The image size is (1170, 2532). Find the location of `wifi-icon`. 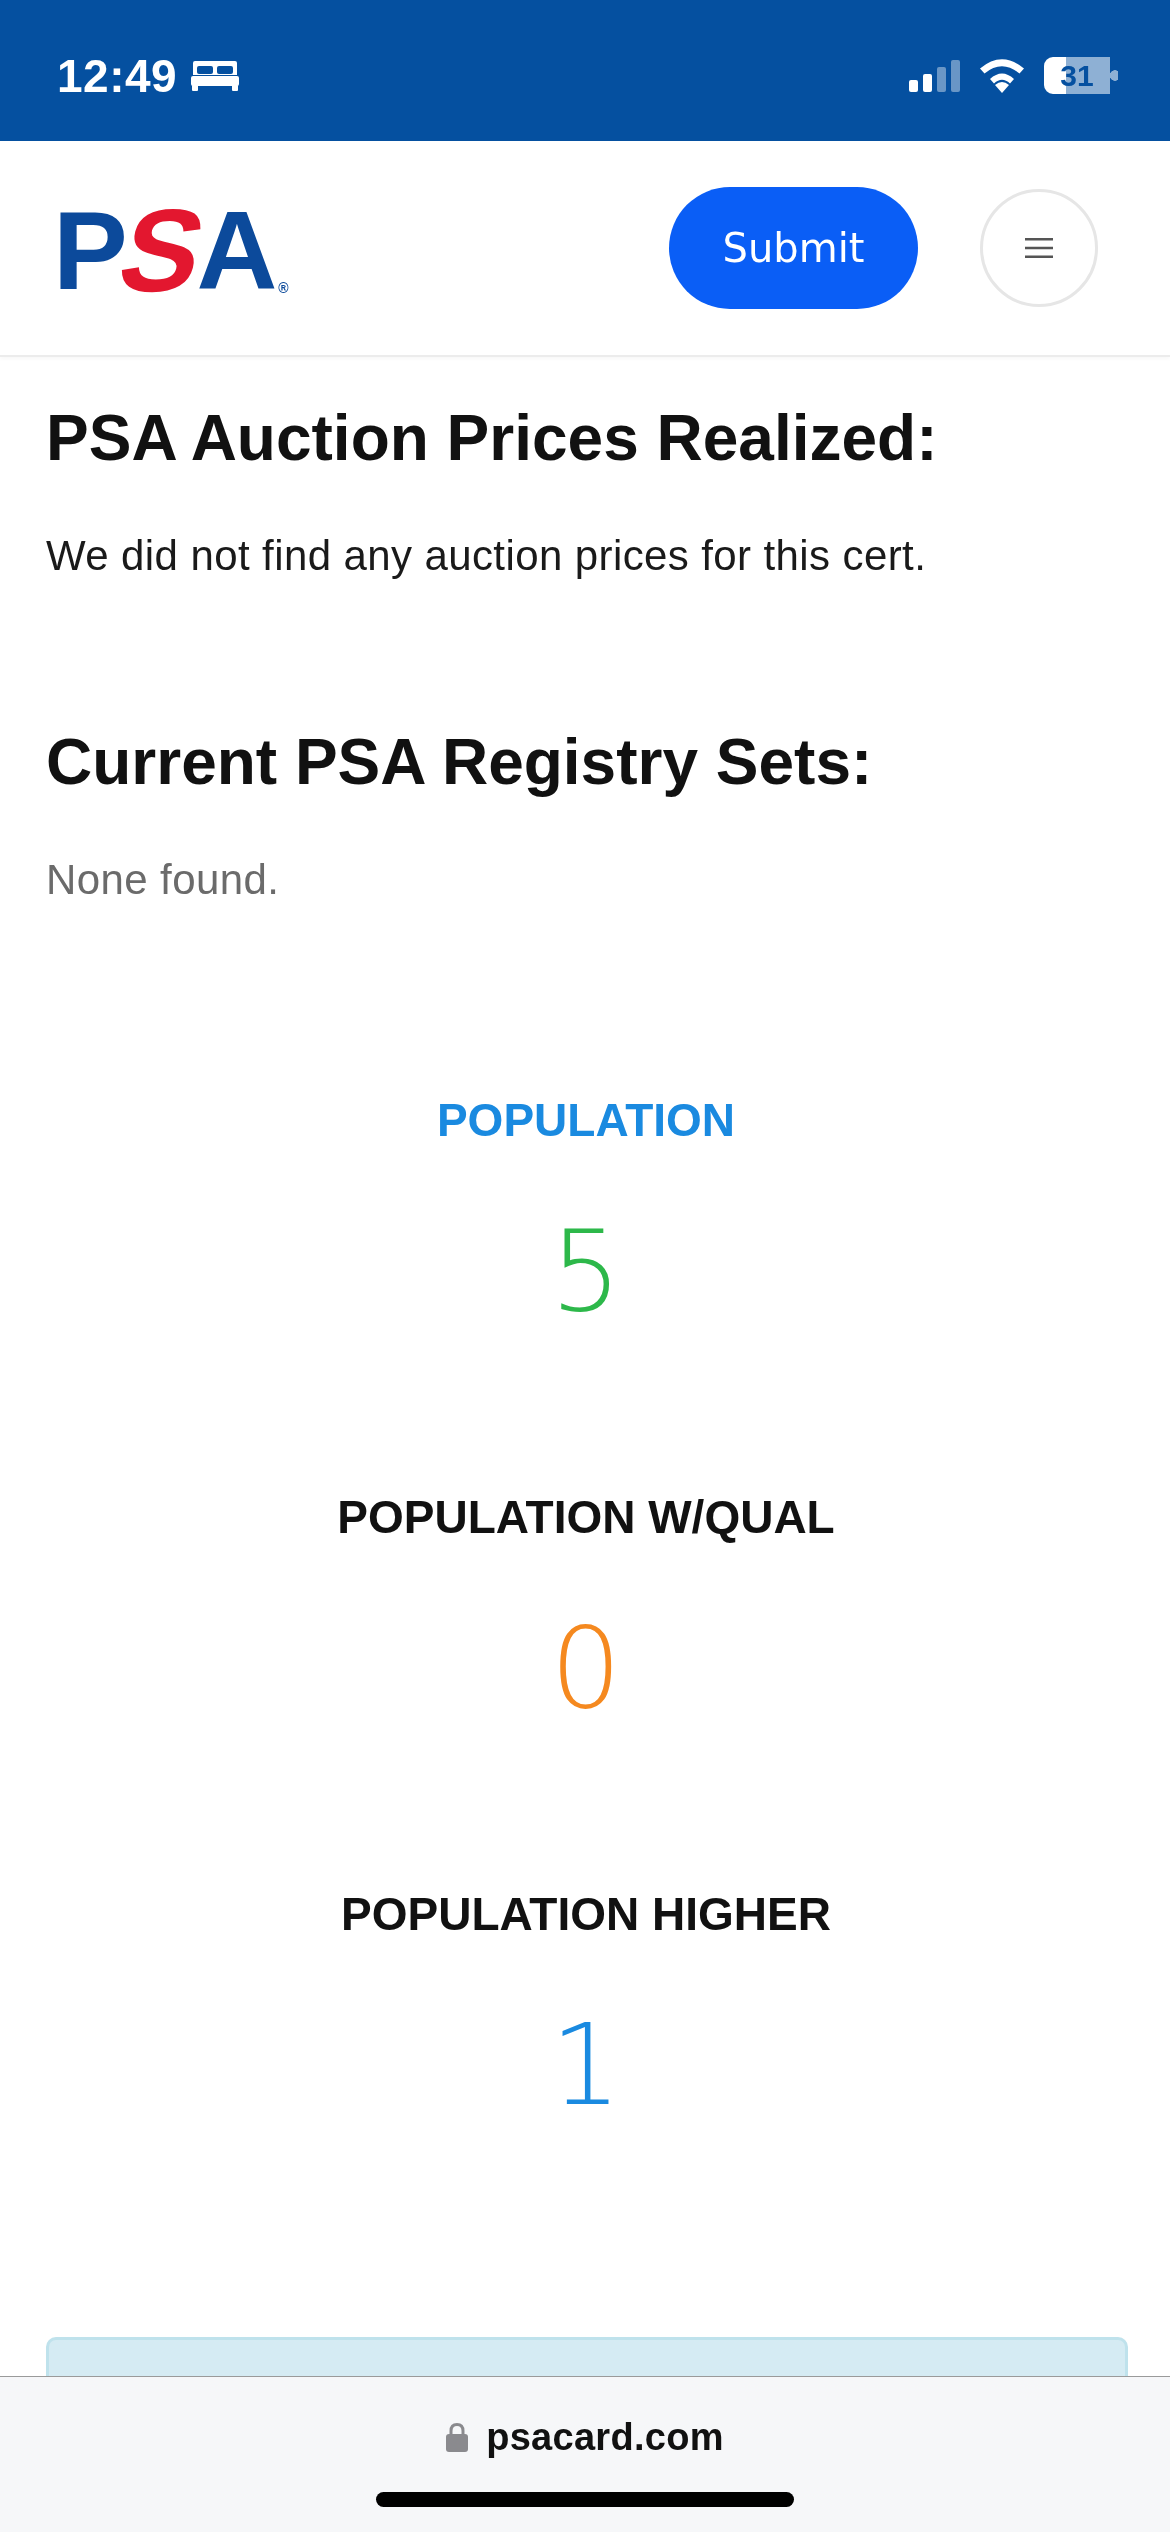

wifi-icon is located at coordinates (1002, 75).